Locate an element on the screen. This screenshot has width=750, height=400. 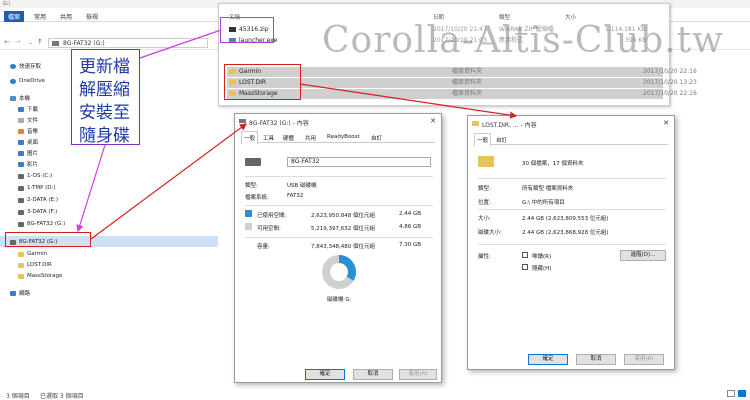
annotation-line: 解壓縮 is located at coordinates (104, 90).